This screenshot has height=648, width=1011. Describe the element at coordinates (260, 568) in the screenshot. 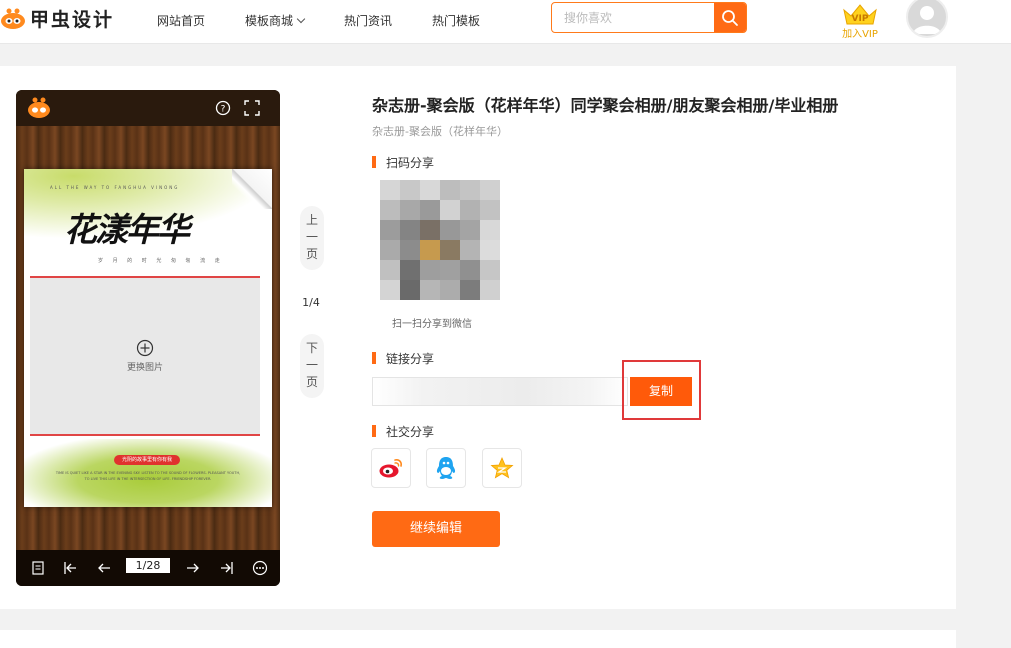

I see `more-icon` at that location.